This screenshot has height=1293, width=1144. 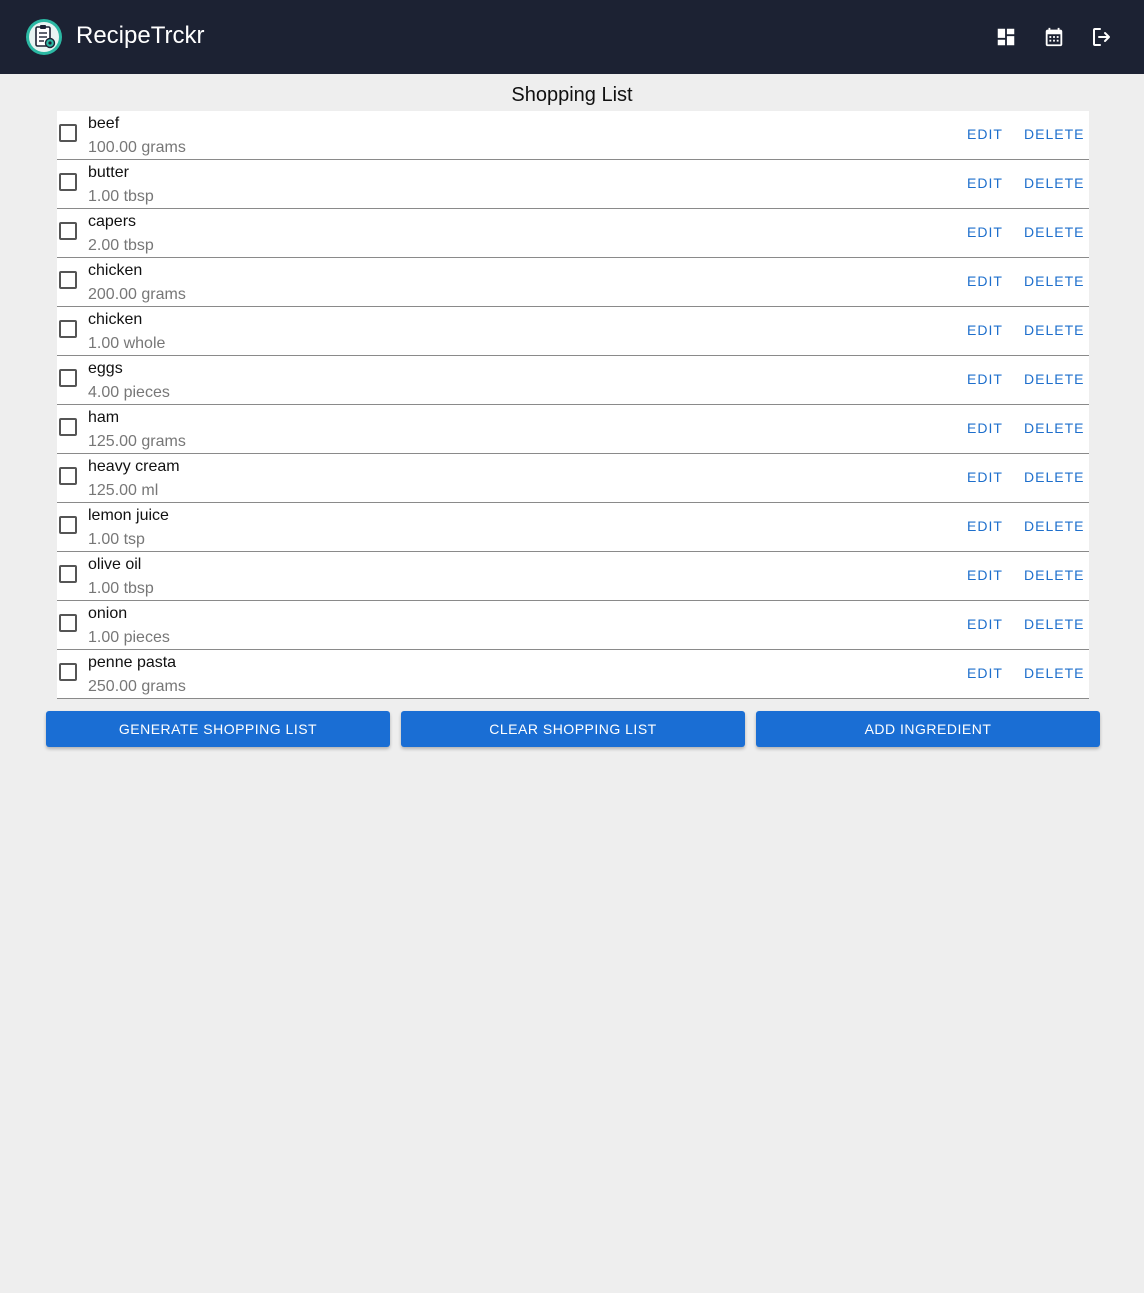 I want to click on logout-icon, so click(x=1101, y=37).